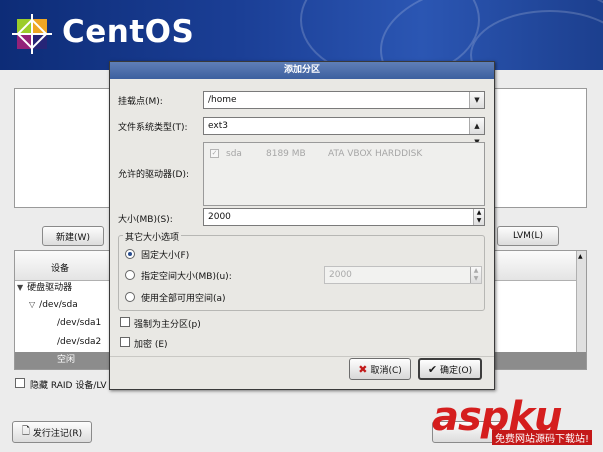 The height and width of the screenshot is (452, 603). Describe the element at coordinates (145, 220) in the screenshot. I see `size-label: 大小(MB)(S):` at that location.